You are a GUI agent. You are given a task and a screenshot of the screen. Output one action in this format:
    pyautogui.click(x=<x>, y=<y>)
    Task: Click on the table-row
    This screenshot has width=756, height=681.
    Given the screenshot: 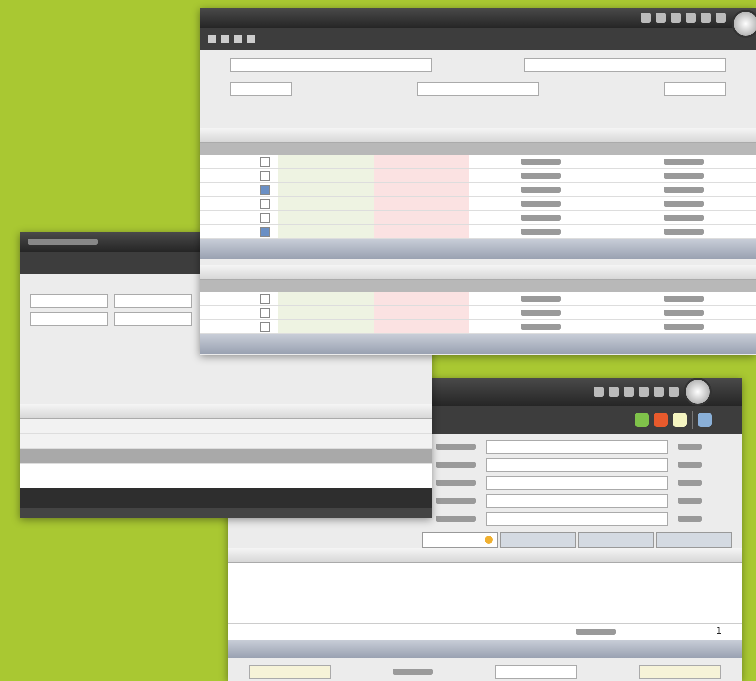 What is the action you would take?
    pyautogui.click(x=226, y=456)
    